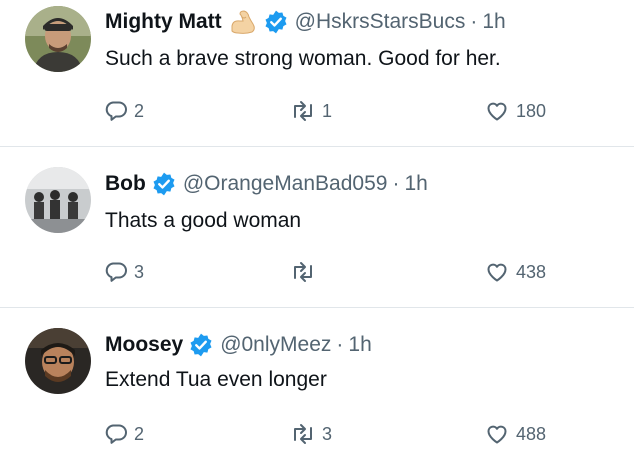  Describe the element at coordinates (216, 379) in the screenshot. I see `tweet-text: Extend Tua even longer` at that location.